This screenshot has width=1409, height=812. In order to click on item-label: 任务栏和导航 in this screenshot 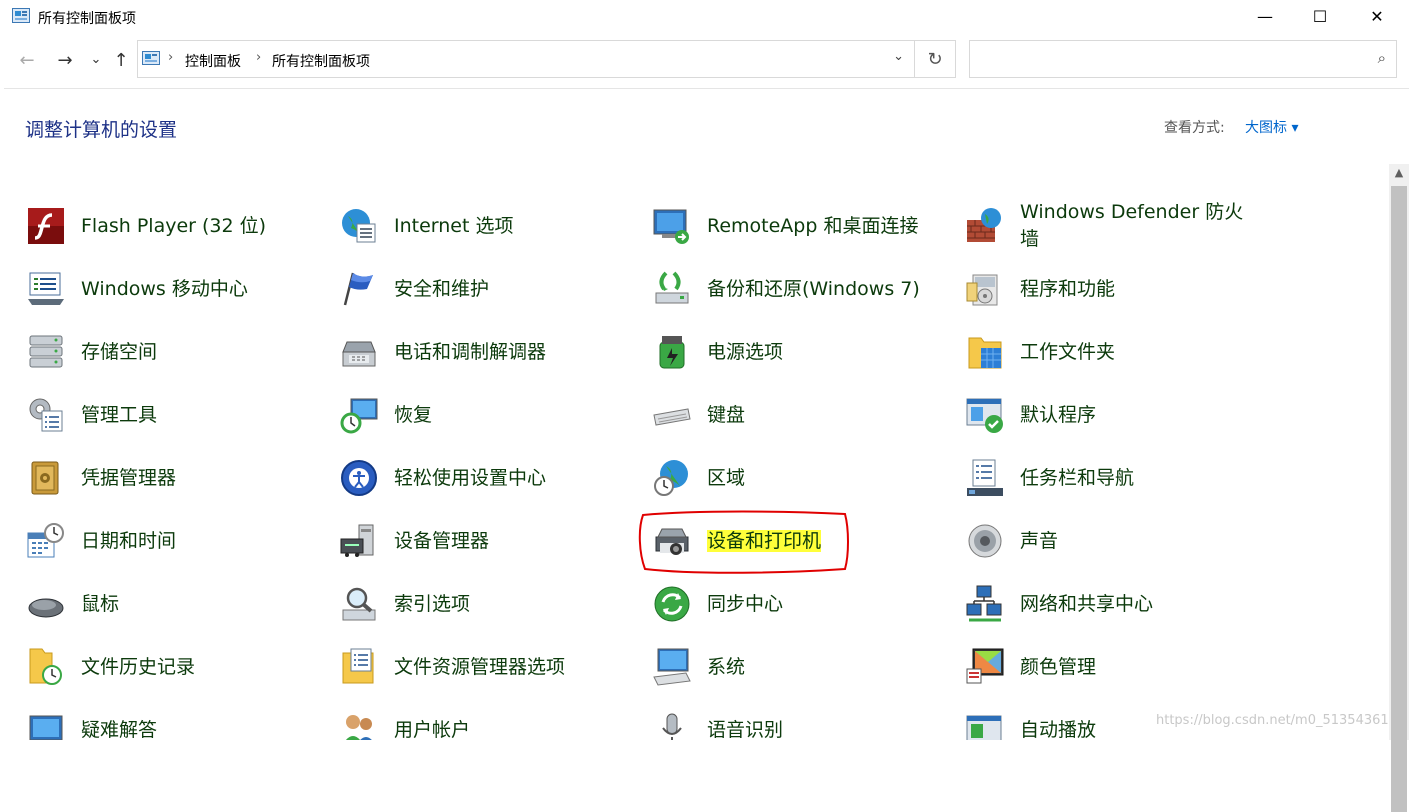, I will do `click(1077, 478)`.